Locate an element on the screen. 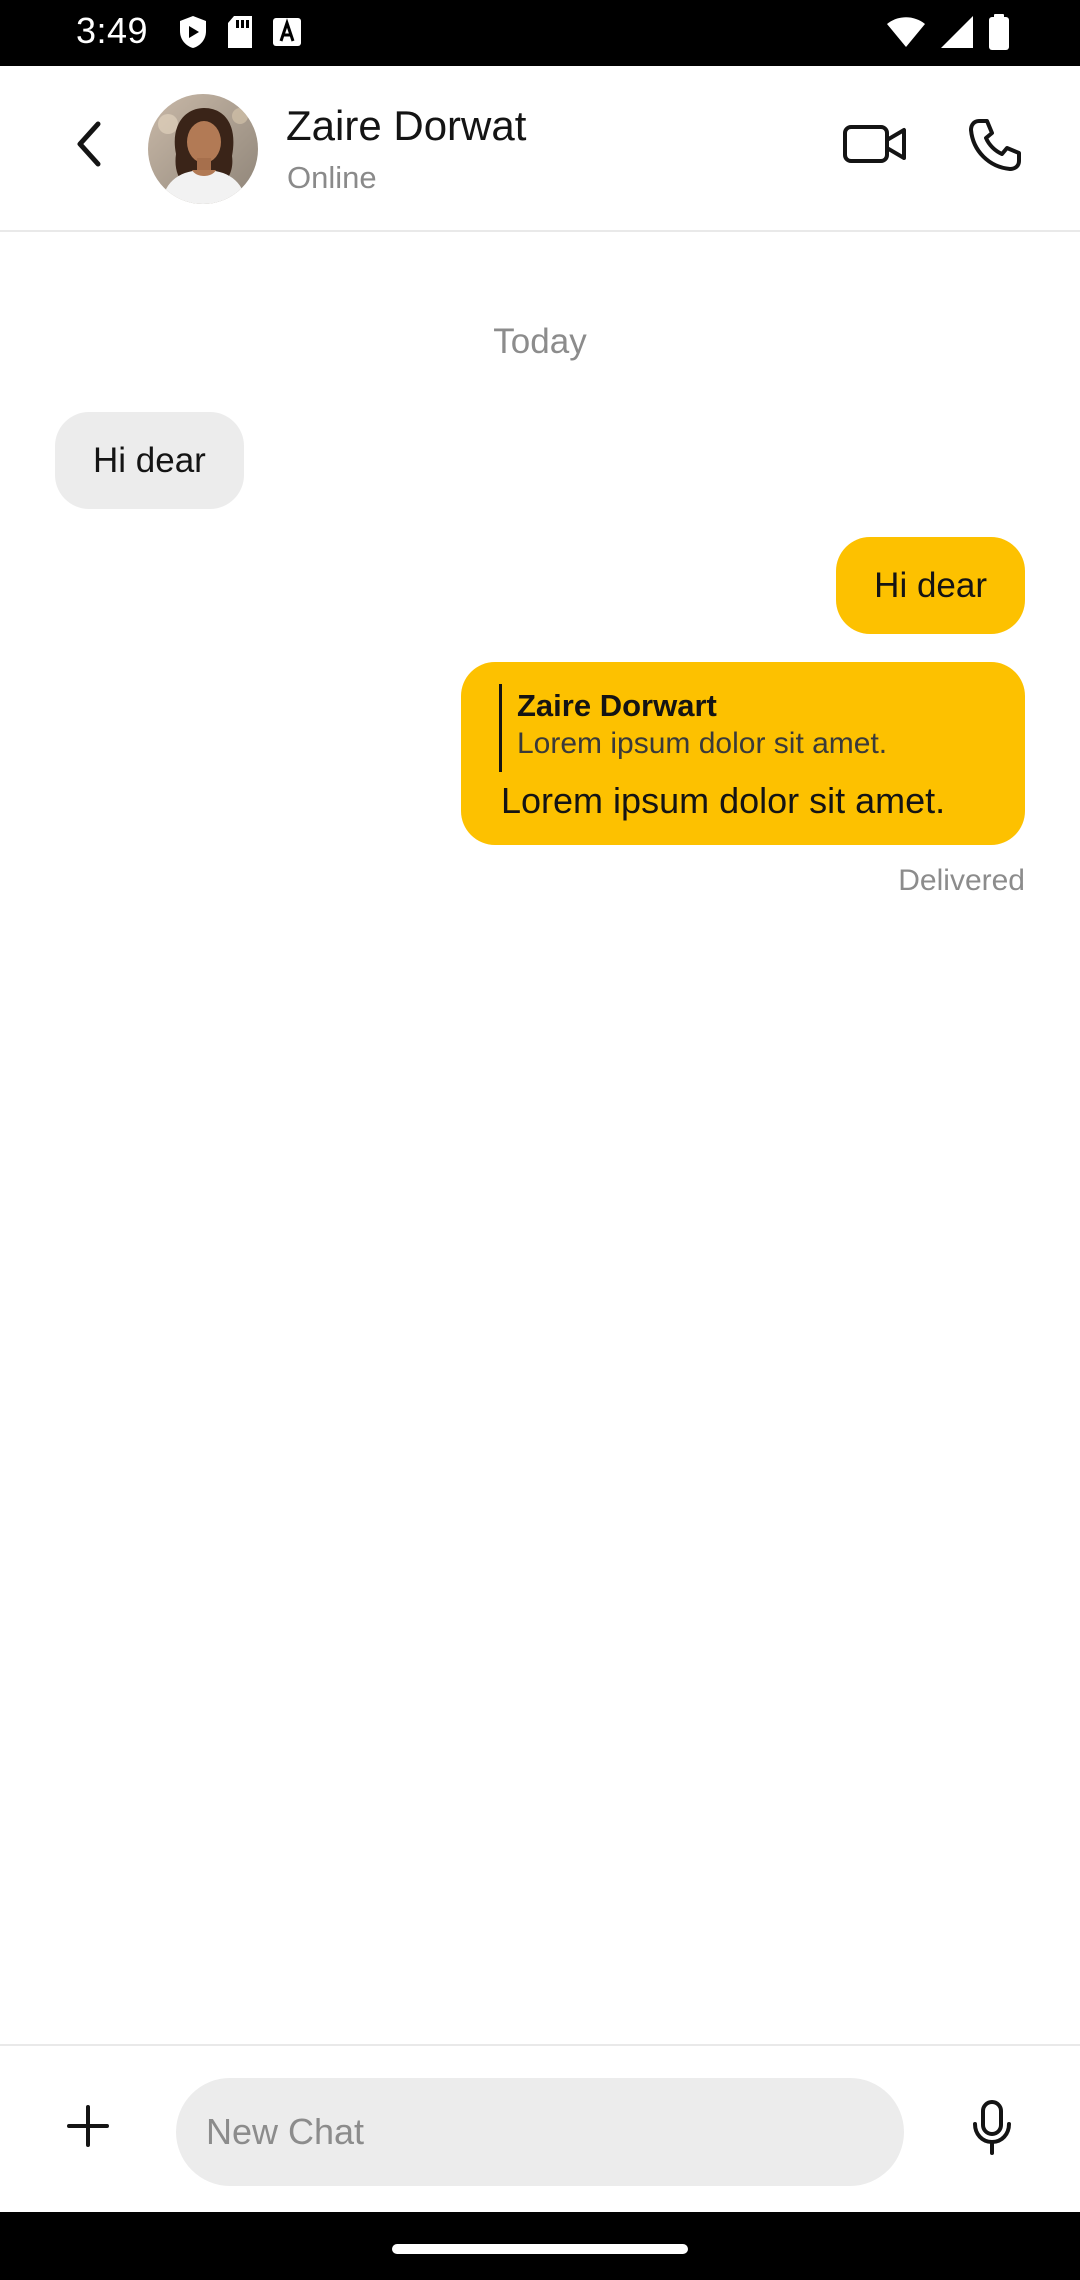  voice-message-button is located at coordinates (992, 2130).